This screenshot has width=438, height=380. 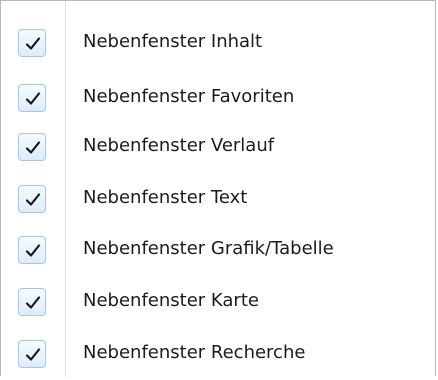 I want to click on menu-item-label: Nebenfenster Recherche, so click(x=194, y=352).